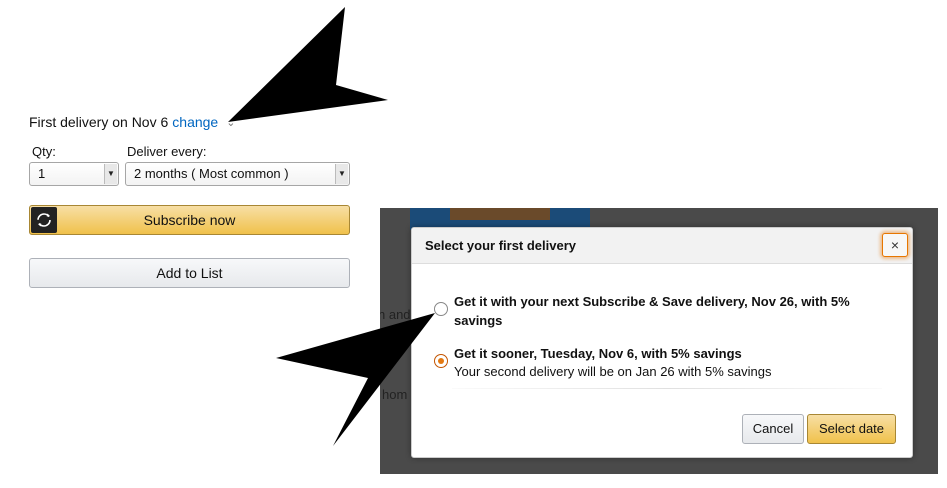 This screenshot has width=947, height=488. I want to click on annotation-arrow-top, so click(308, 64).